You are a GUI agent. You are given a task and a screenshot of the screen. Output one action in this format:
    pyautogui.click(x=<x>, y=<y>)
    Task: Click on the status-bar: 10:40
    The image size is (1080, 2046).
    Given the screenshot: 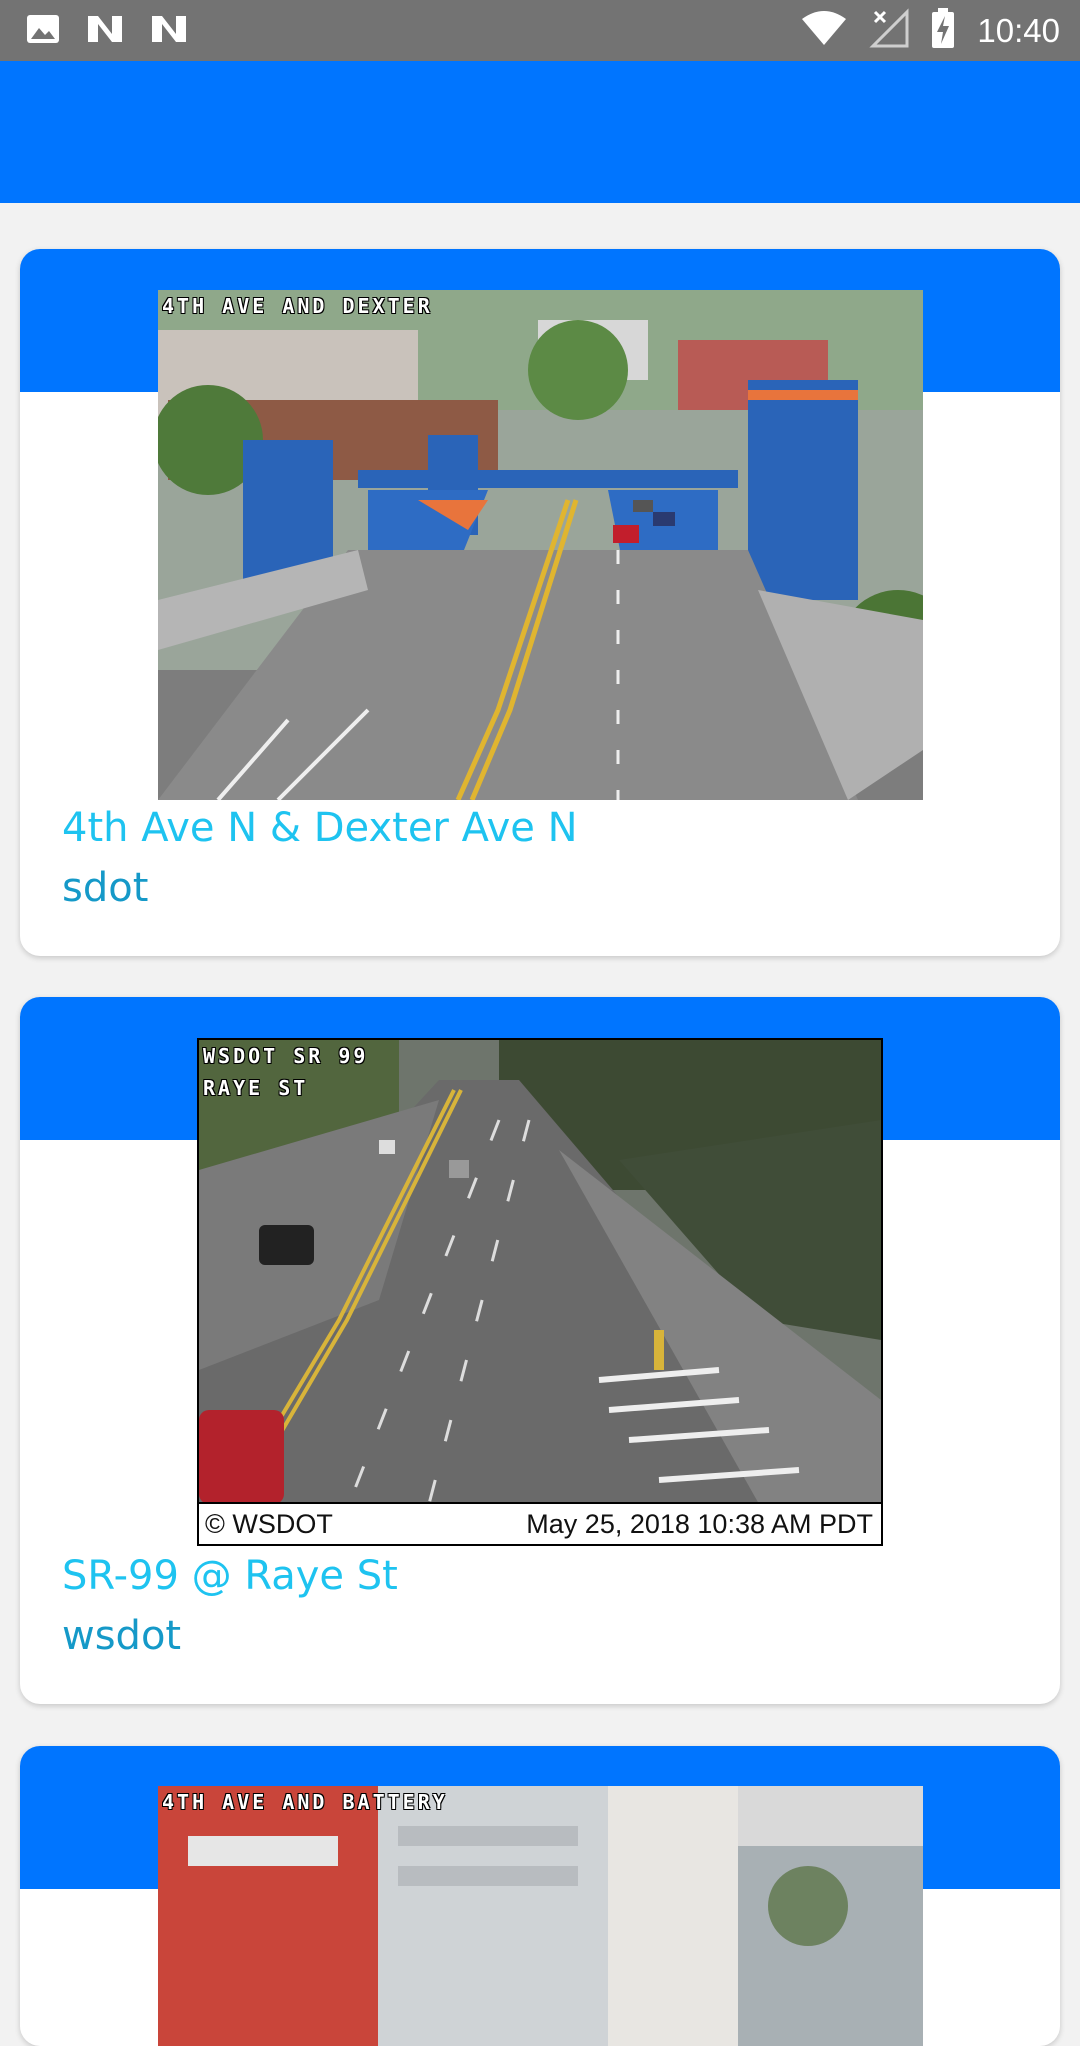 What is the action you would take?
    pyautogui.click(x=540, y=30)
    